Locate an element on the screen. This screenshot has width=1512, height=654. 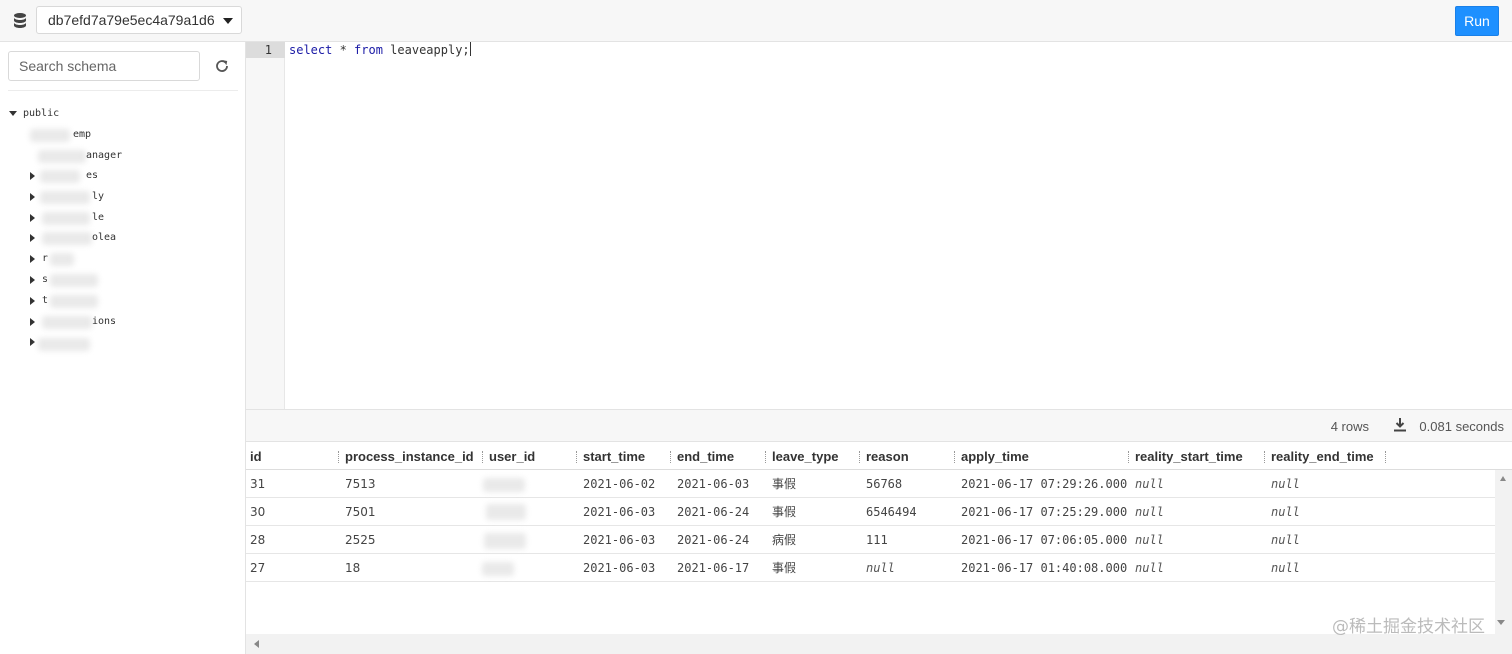
cell-id: 27 is located at coordinates (257, 568).